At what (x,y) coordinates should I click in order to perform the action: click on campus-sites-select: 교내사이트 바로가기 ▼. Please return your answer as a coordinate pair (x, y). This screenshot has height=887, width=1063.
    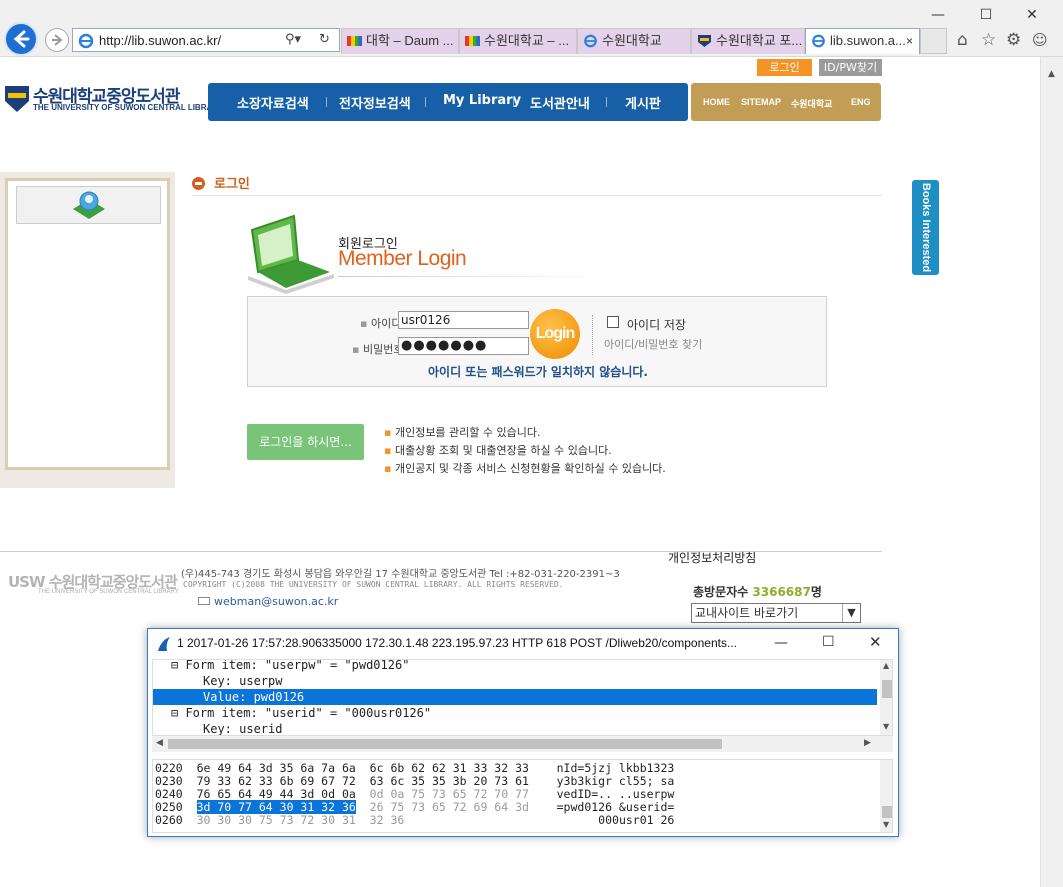
    Looking at the image, I should click on (776, 613).